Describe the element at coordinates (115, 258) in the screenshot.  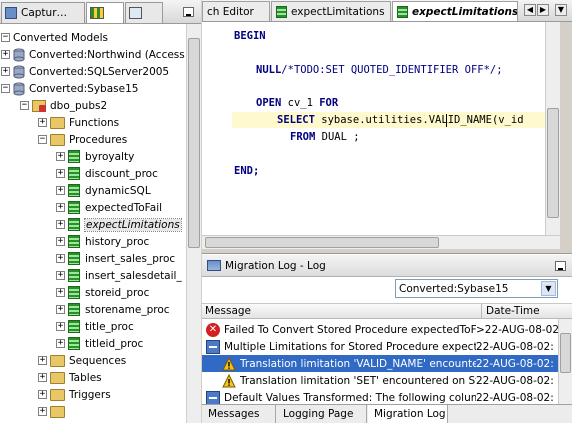
I see `tree-item-procedure: + insert_sales_proc` at that location.